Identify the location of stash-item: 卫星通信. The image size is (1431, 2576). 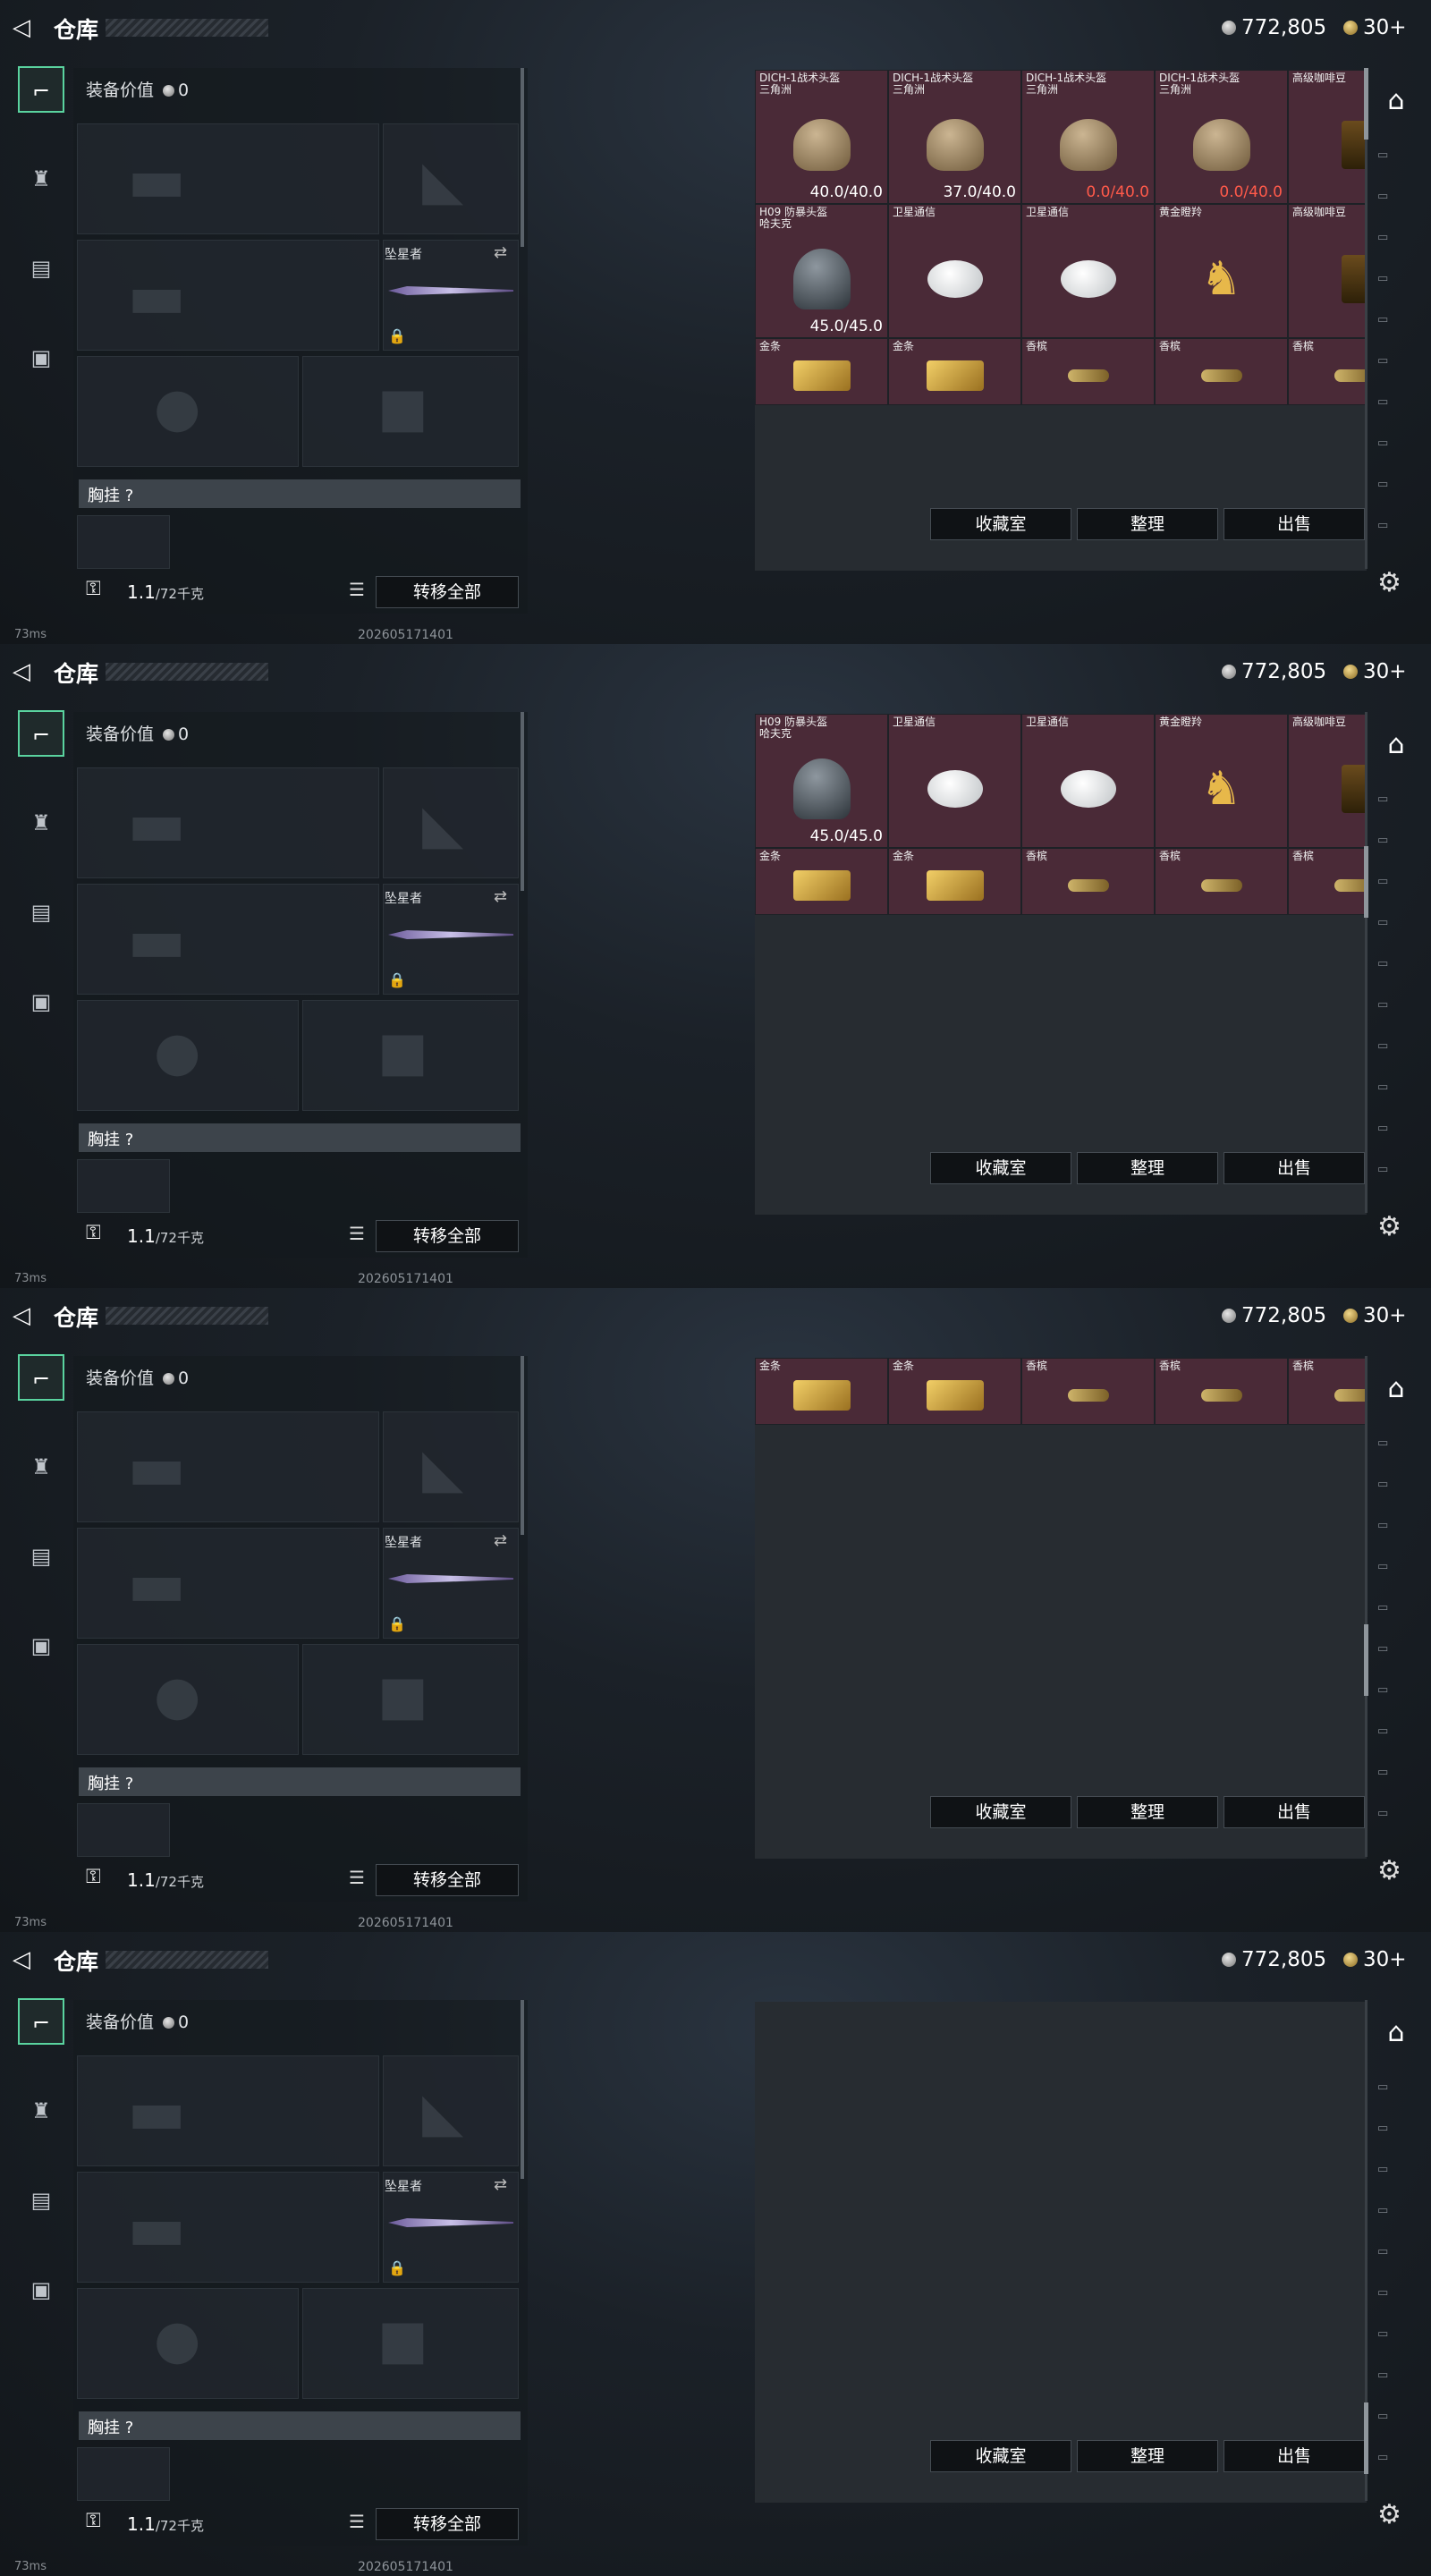
(954, 271).